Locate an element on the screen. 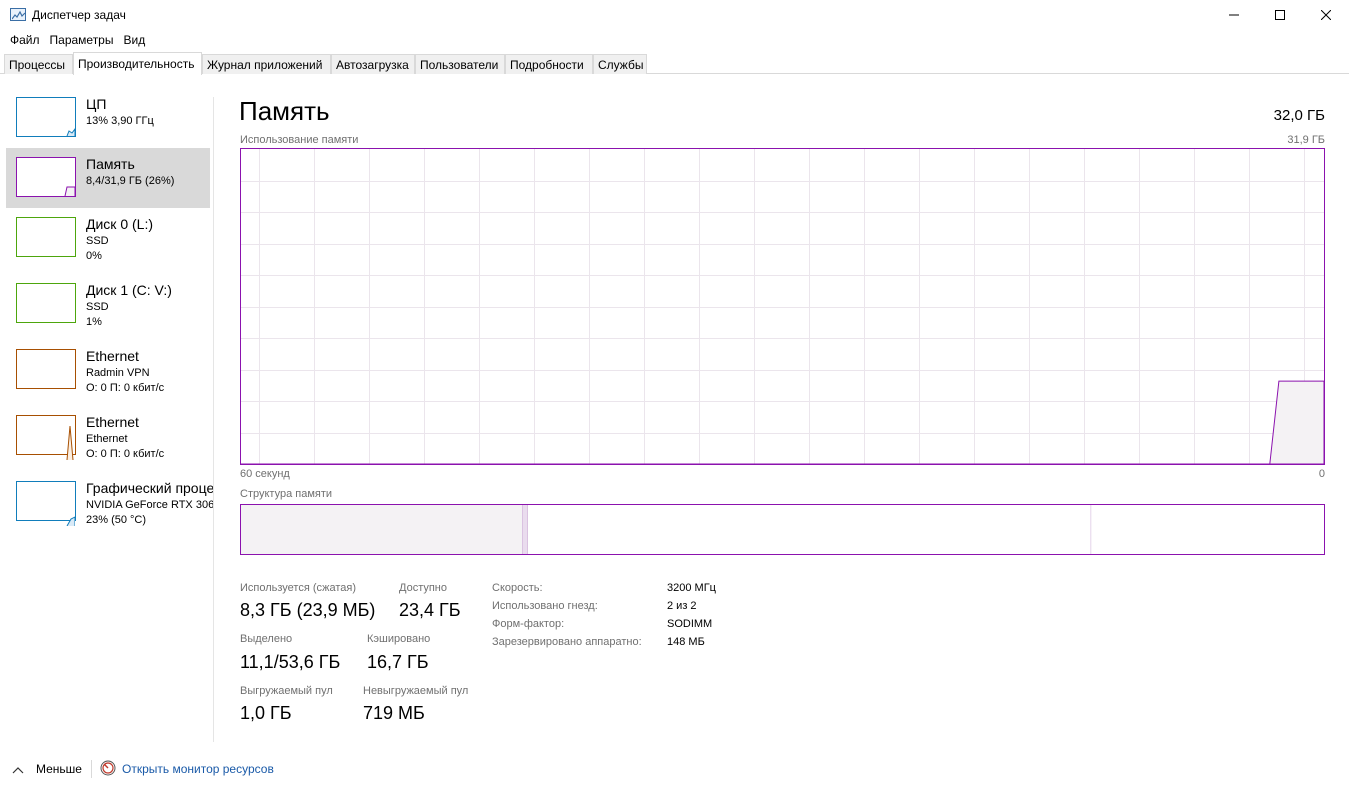  standby-segment is located at coordinates (809, 529).